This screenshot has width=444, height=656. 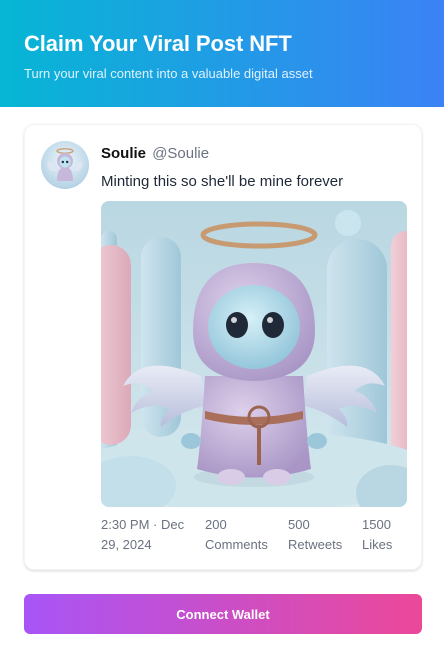 What do you see at coordinates (242, 535) in the screenshot?
I see `comments-stat: 200 Comments` at bounding box center [242, 535].